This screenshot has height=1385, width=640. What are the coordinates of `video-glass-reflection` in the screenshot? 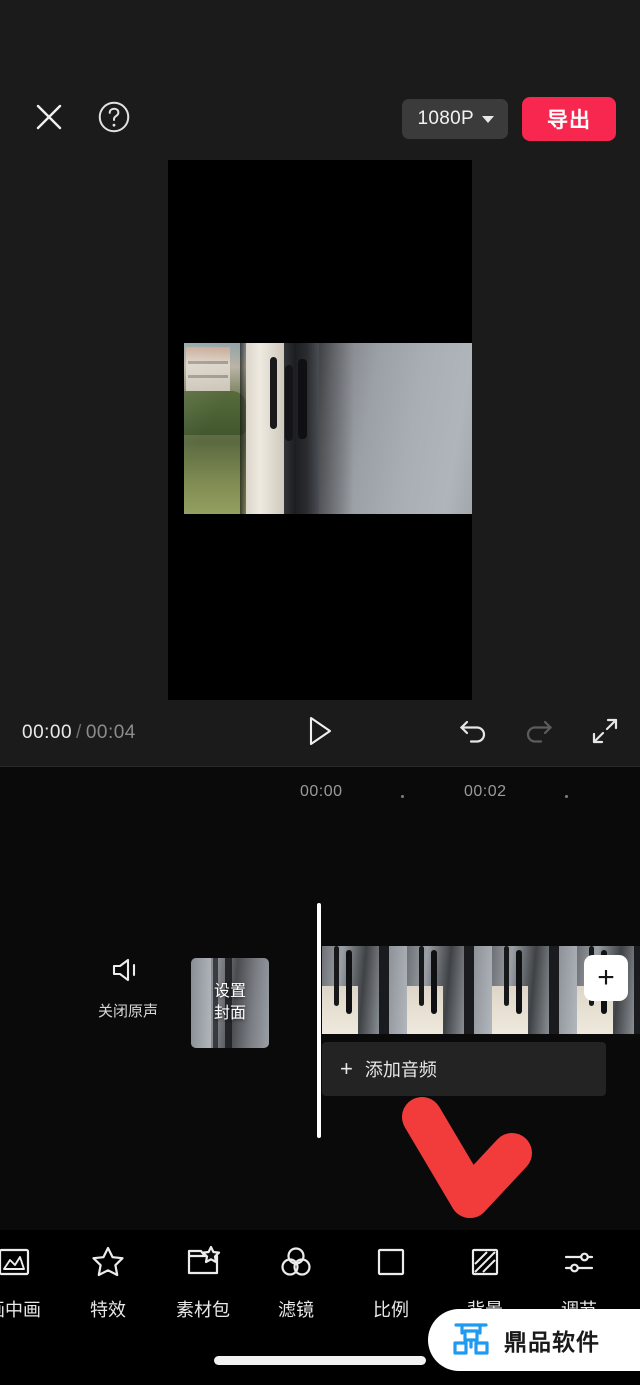 It's located at (215, 428).